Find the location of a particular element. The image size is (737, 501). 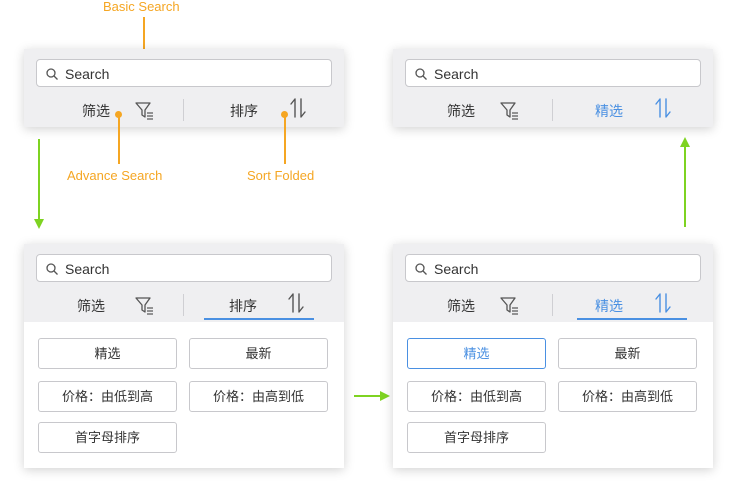

annotation-line-advance-search is located at coordinates (119, 140).